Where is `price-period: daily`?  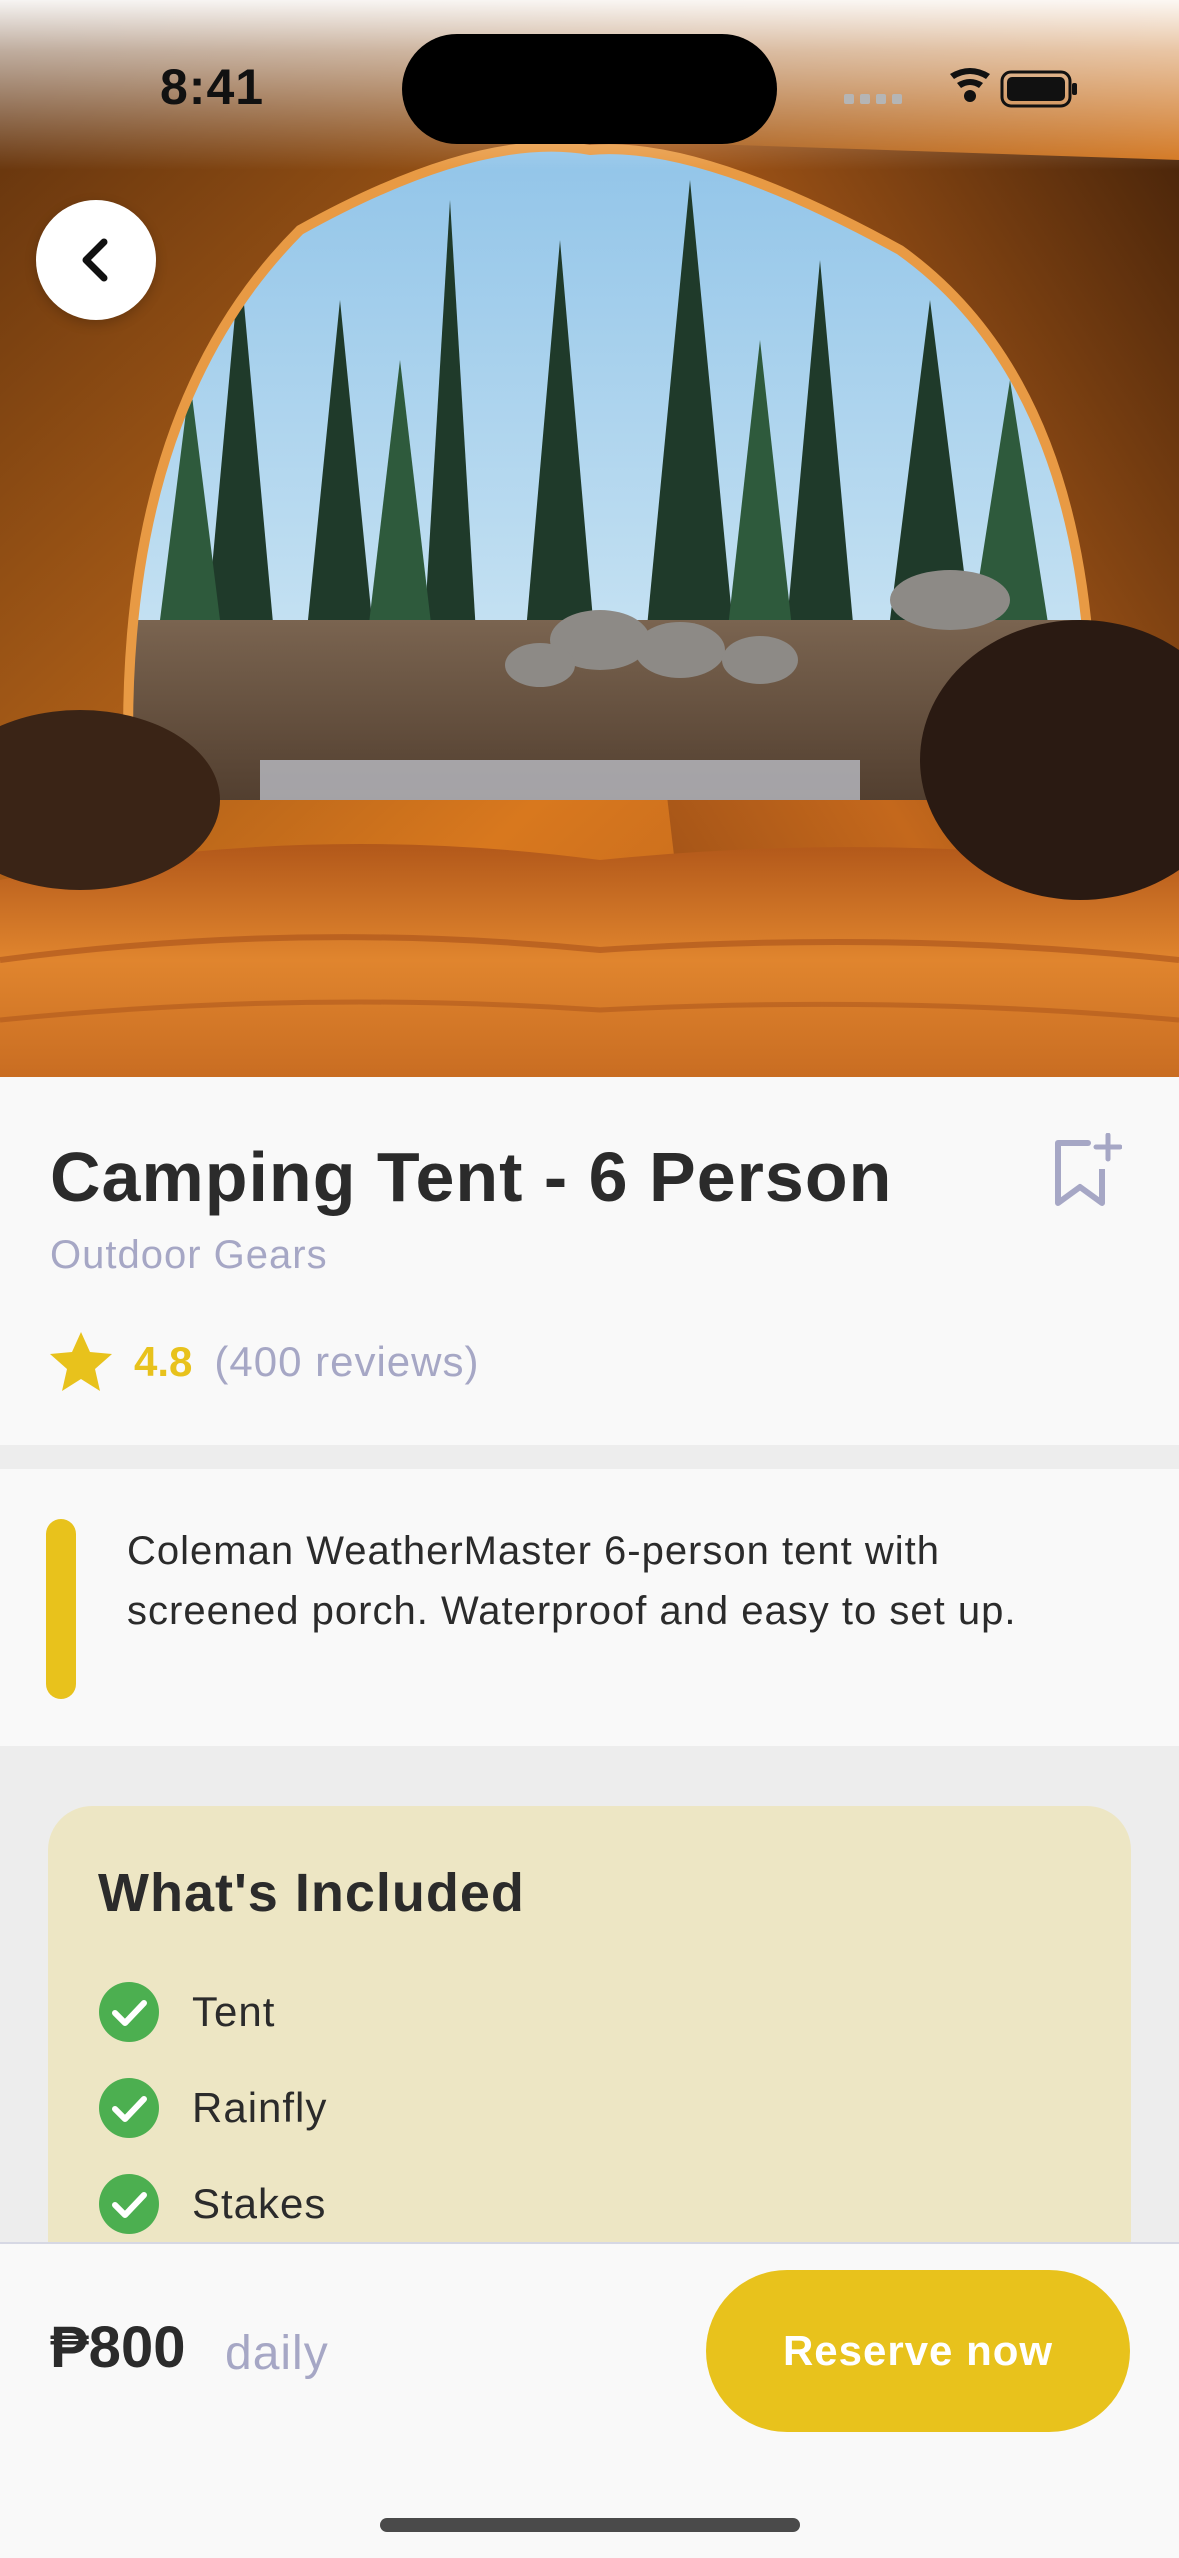 price-period: daily is located at coordinates (277, 2353).